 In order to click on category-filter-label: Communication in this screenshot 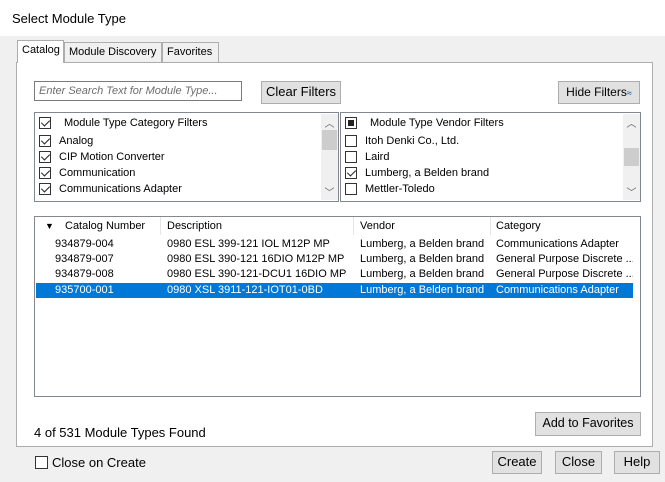, I will do `click(97, 173)`.